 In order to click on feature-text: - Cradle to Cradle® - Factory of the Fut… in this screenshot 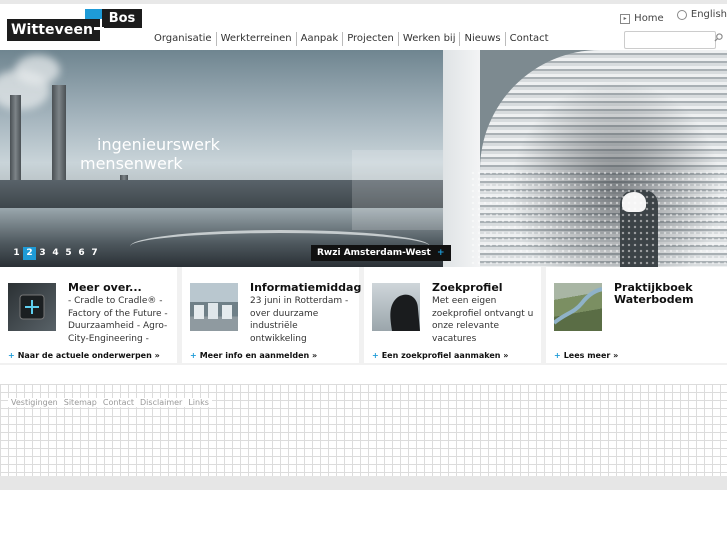, I will do `click(118, 320)`.